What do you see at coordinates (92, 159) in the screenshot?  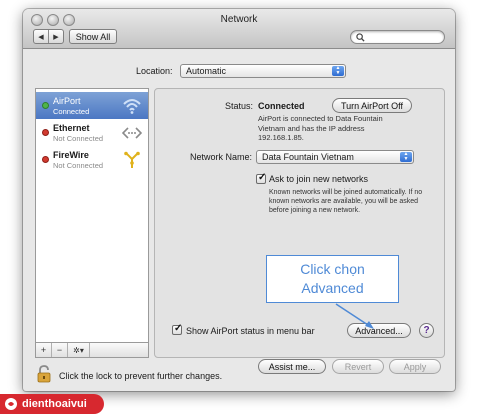 I see `service-item-firewire: FireWire Not Connected` at bounding box center [92, 159].